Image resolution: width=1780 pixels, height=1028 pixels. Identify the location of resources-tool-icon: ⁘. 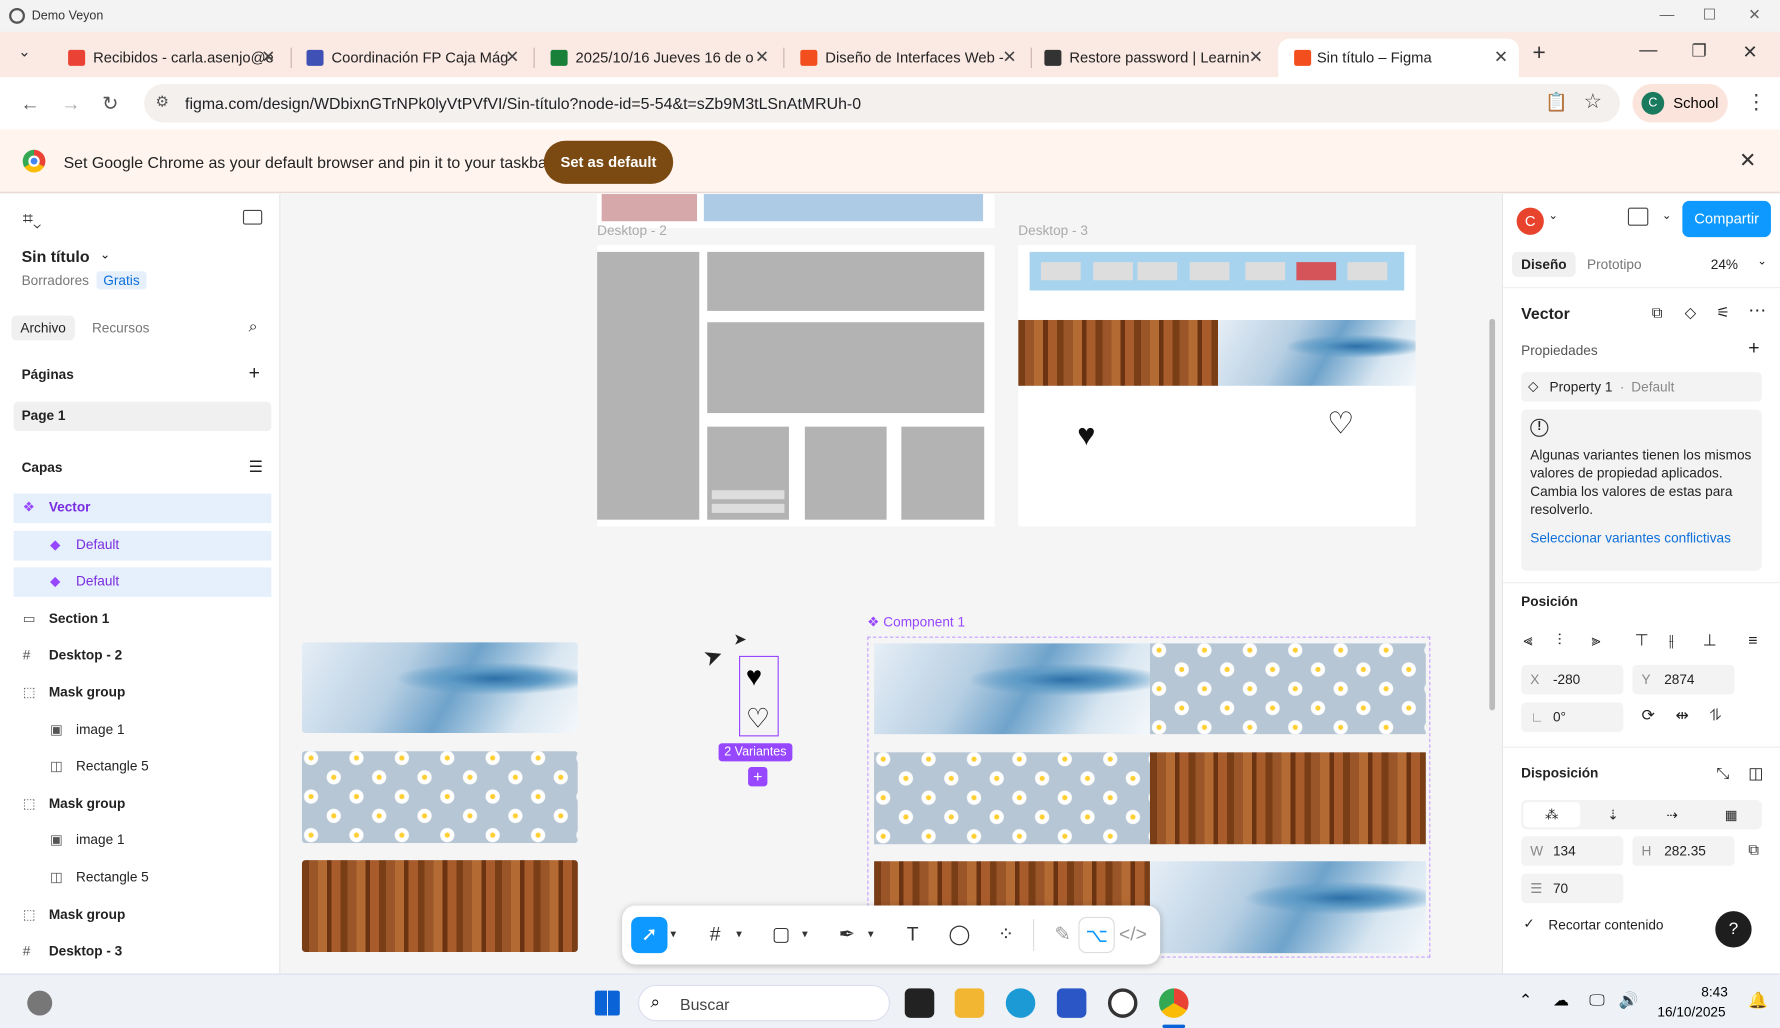
(1006, 935).